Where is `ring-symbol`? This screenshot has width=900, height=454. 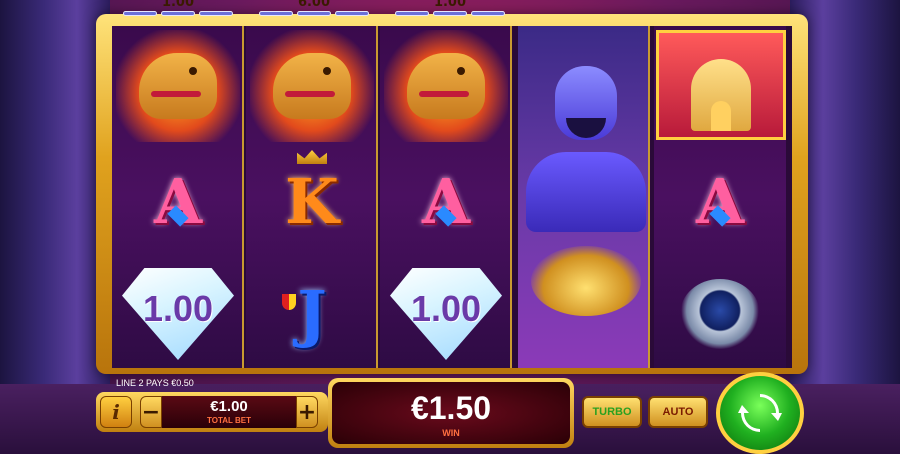
ring-symbol is located at coordinates (720, 314).